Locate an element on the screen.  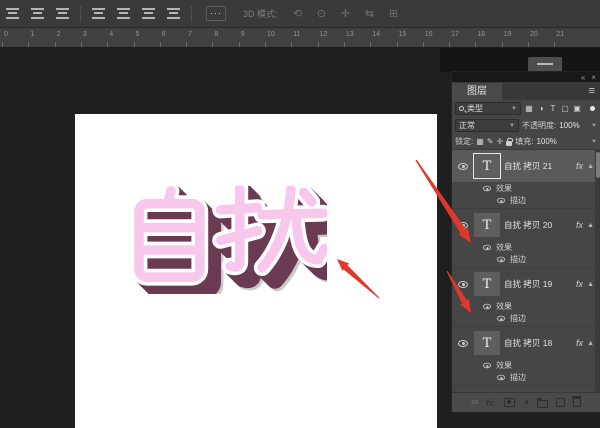
layer-name: 自扰 拷贝 21 is located at coordinates (538, 166).